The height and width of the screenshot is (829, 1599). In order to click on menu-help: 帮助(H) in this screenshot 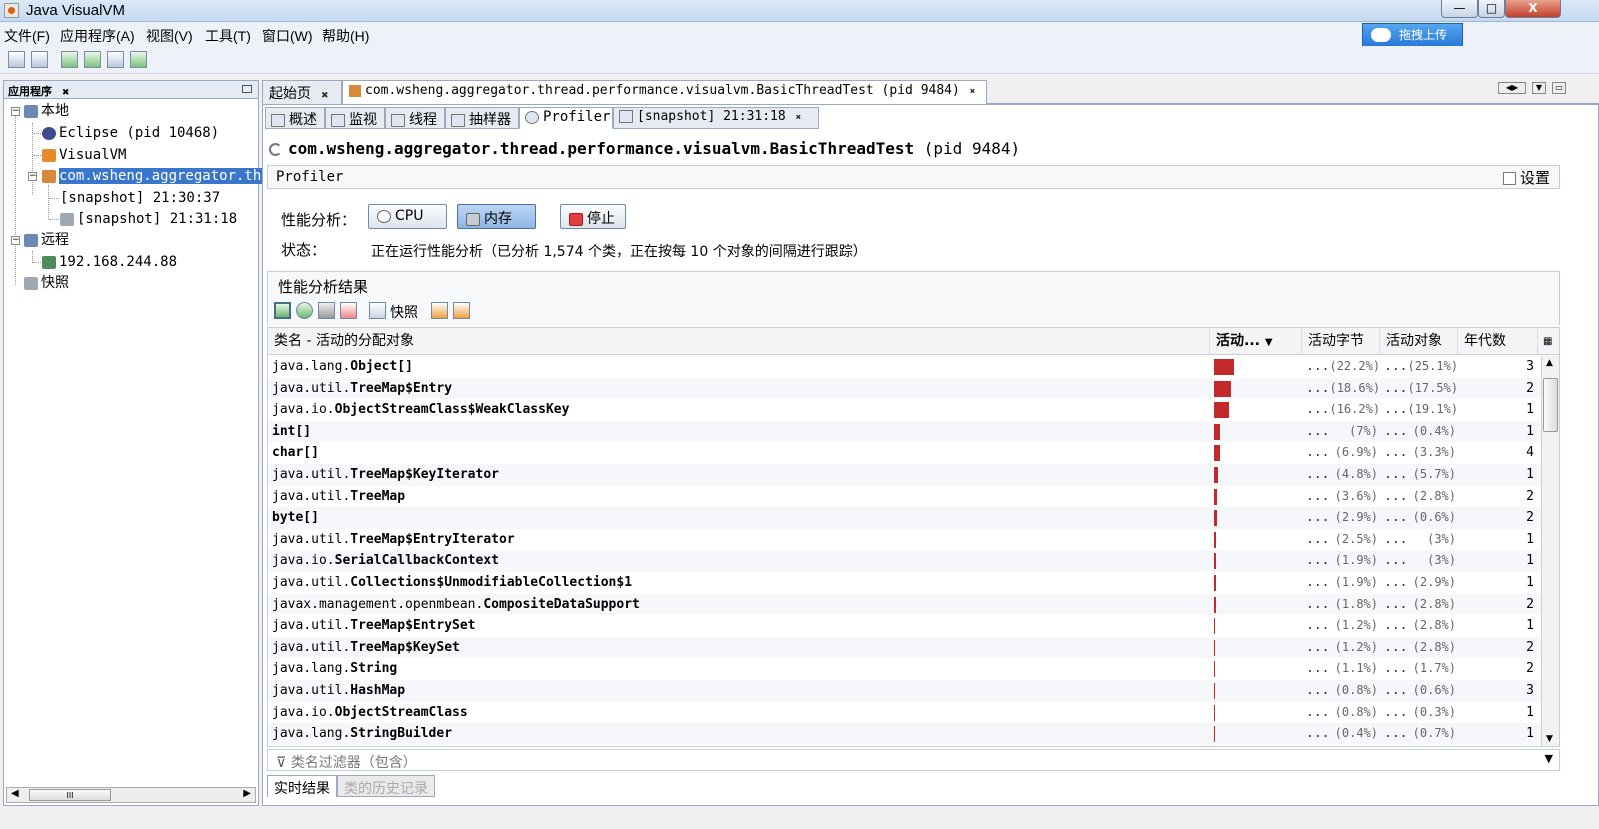, I will do `click(345, 36)`.